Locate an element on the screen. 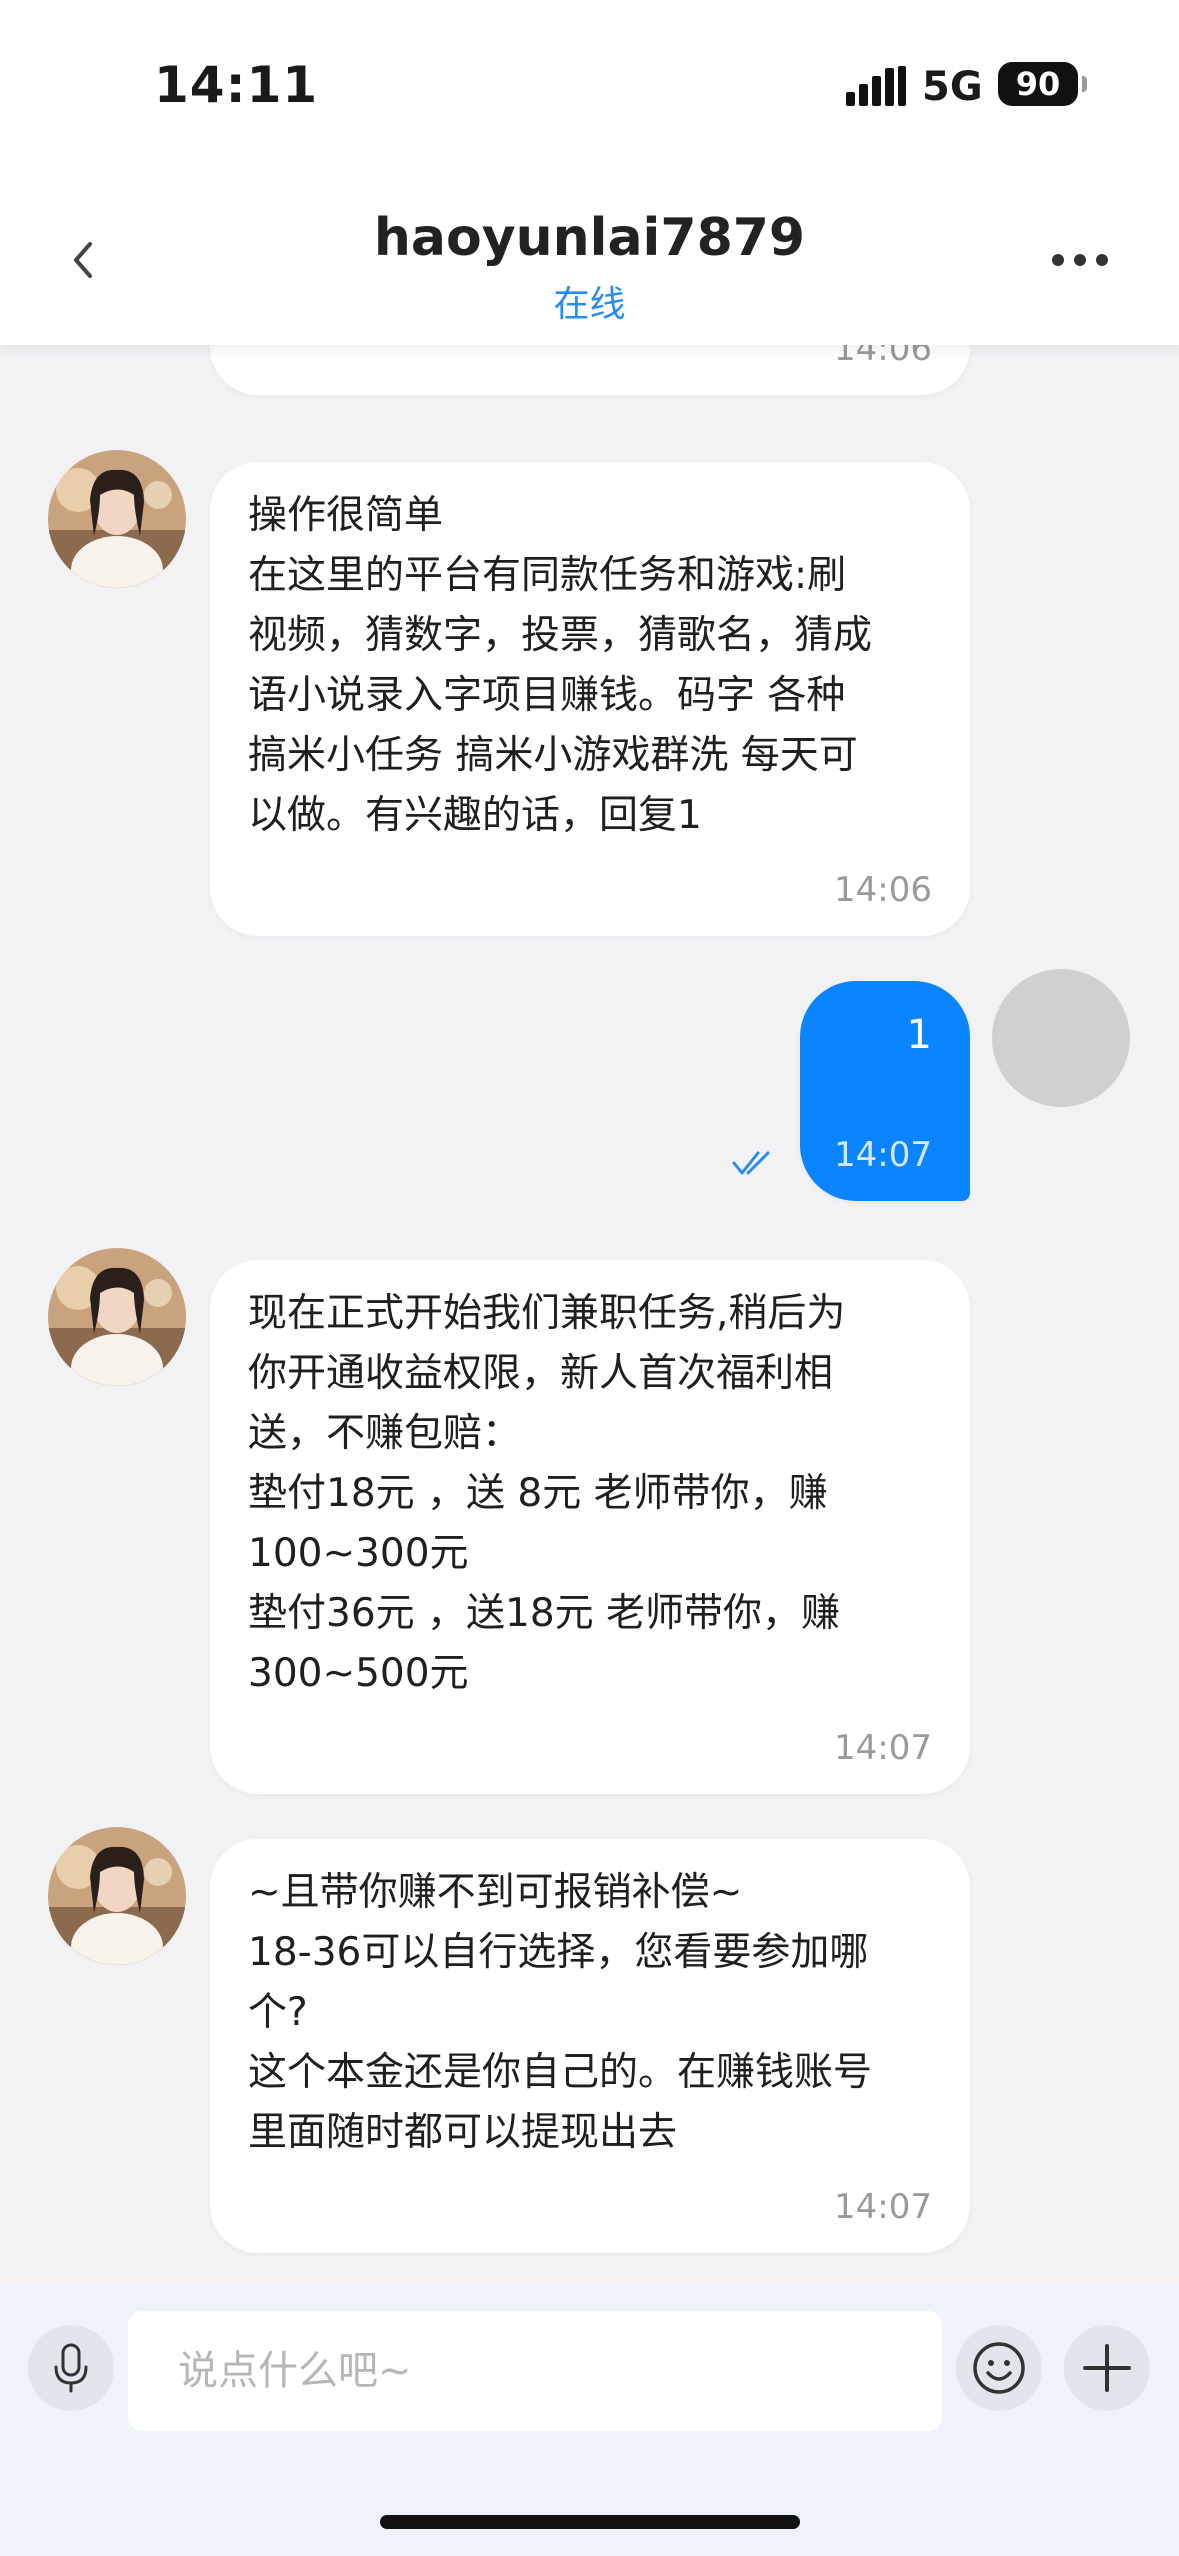 The height and width of the screenshot is (2556, 1179). status-bar: 14:11 5G 90 is located at coordinates (589, 90).